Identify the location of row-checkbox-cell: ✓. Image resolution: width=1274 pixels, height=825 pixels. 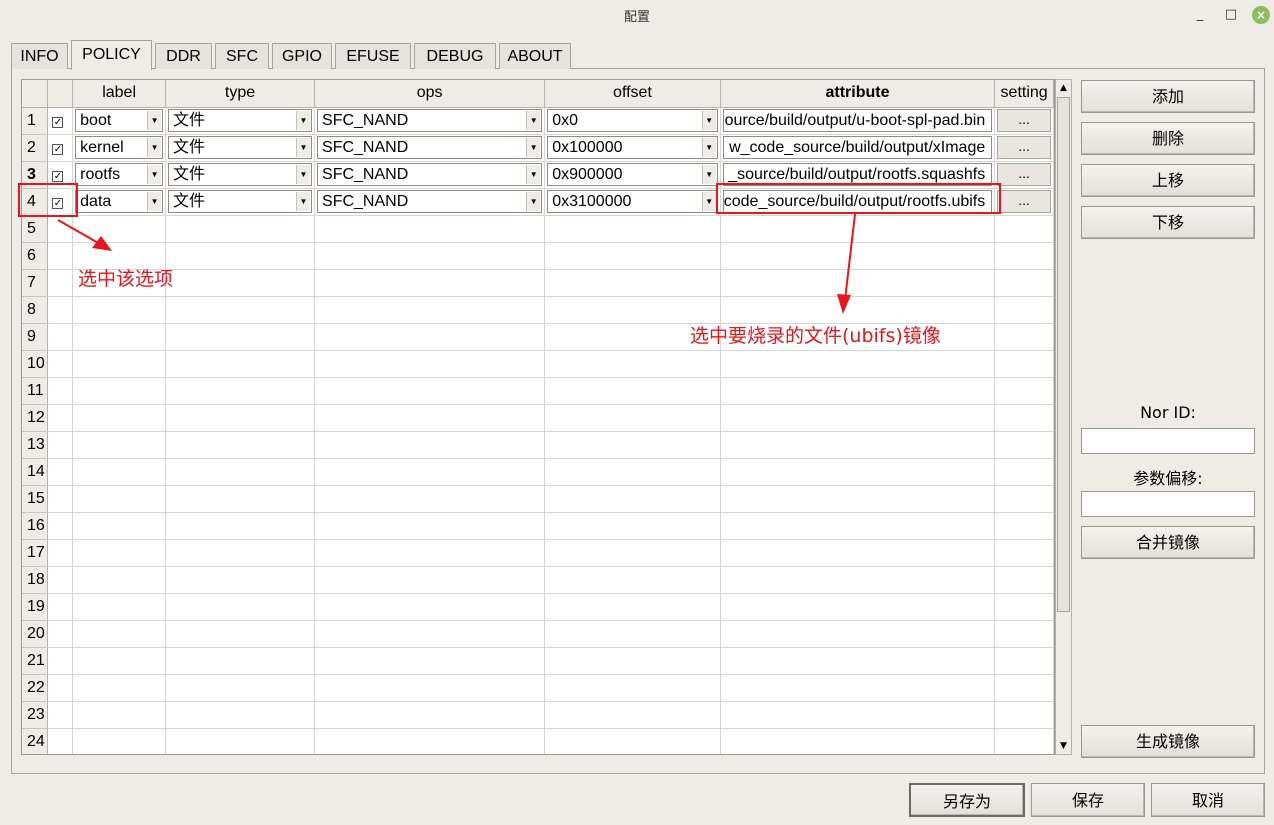
(60, 148).